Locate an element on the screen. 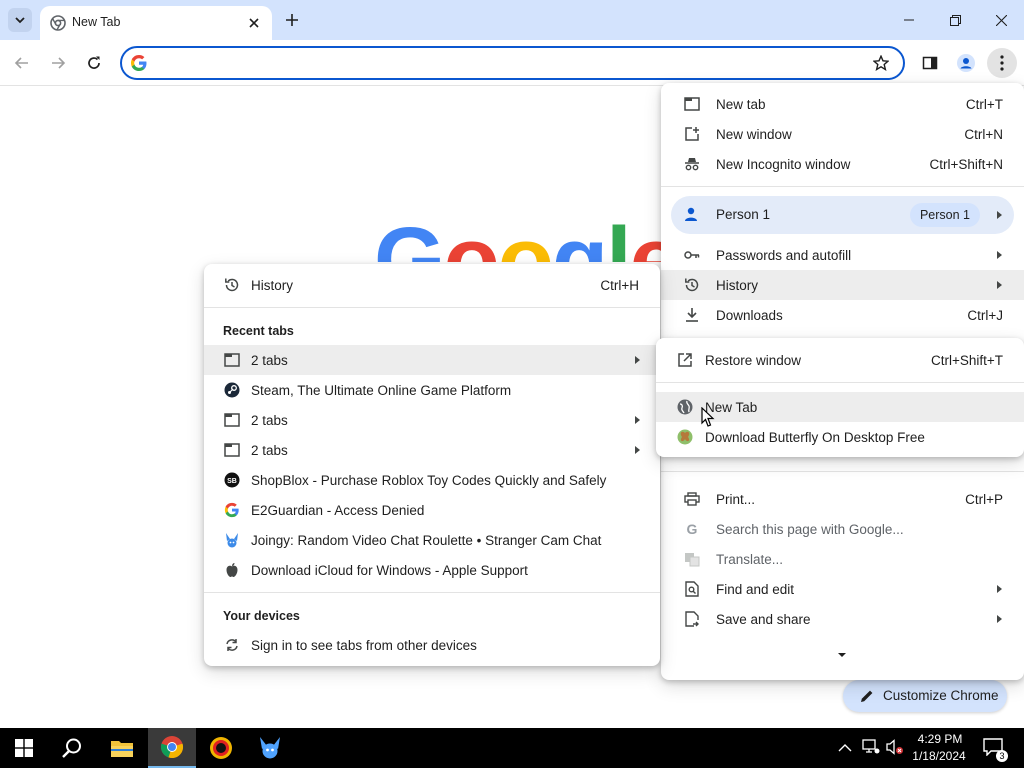 This screenshot has width=1024, height=768. taskbar-chrome is located at coordinates (172, 748).